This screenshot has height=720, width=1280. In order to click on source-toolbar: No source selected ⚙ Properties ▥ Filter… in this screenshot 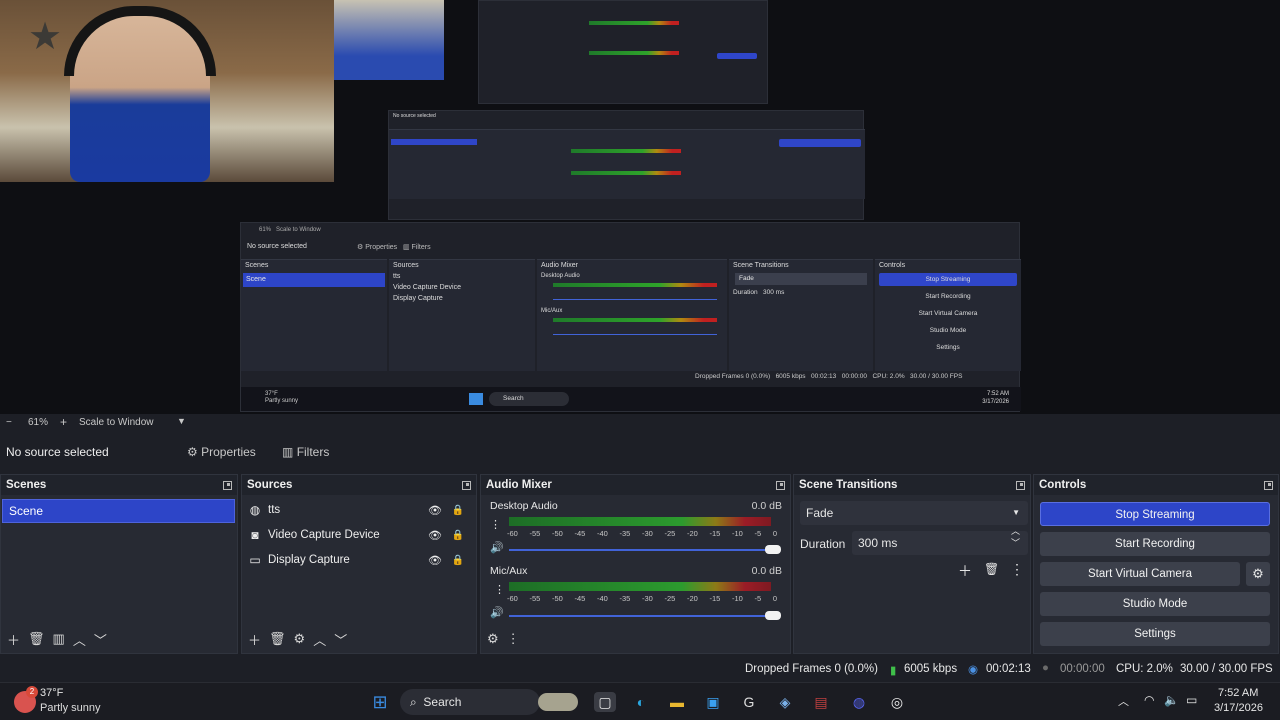, I will do `click(640, 452)`.